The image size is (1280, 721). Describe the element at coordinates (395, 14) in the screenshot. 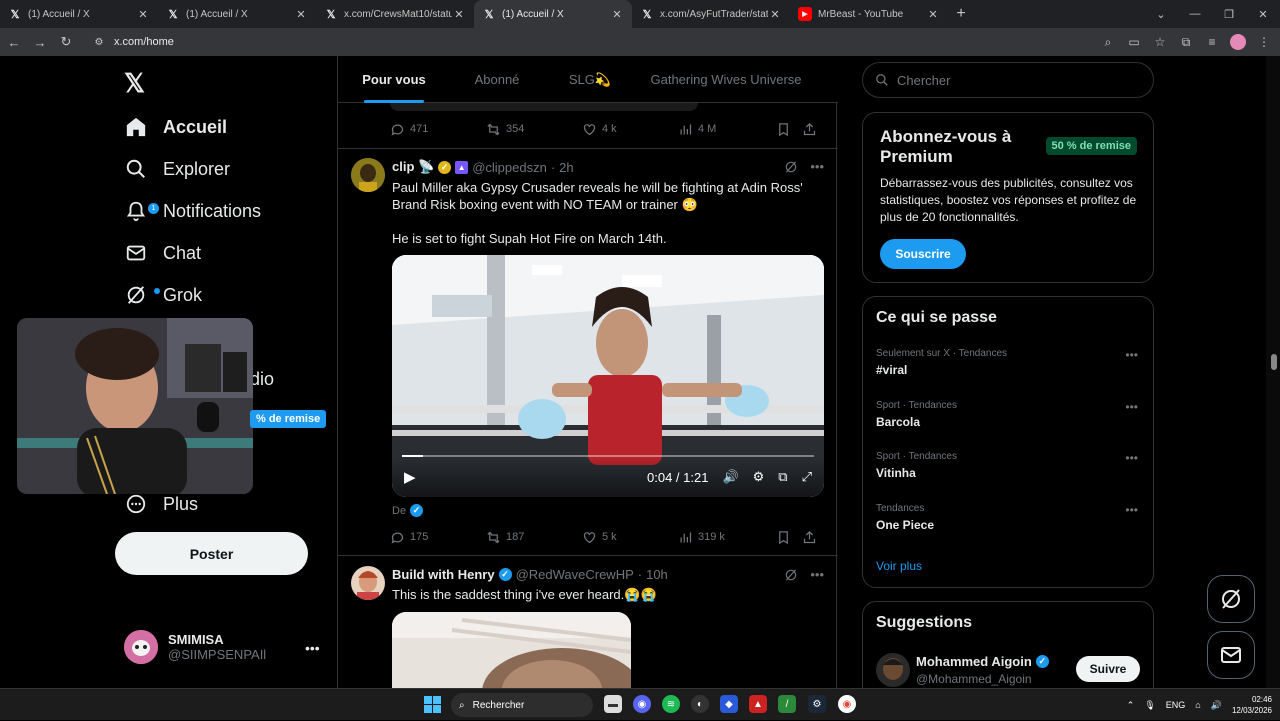

I see `browser-tab: 𝕏 x.com/CrewsMat10/status/203 ✕` at that location.